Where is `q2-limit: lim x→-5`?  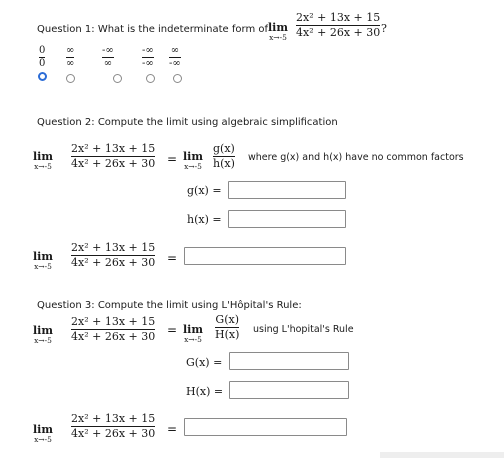 q2-limit: lim x→-5 is located at coordinates (43, 161).